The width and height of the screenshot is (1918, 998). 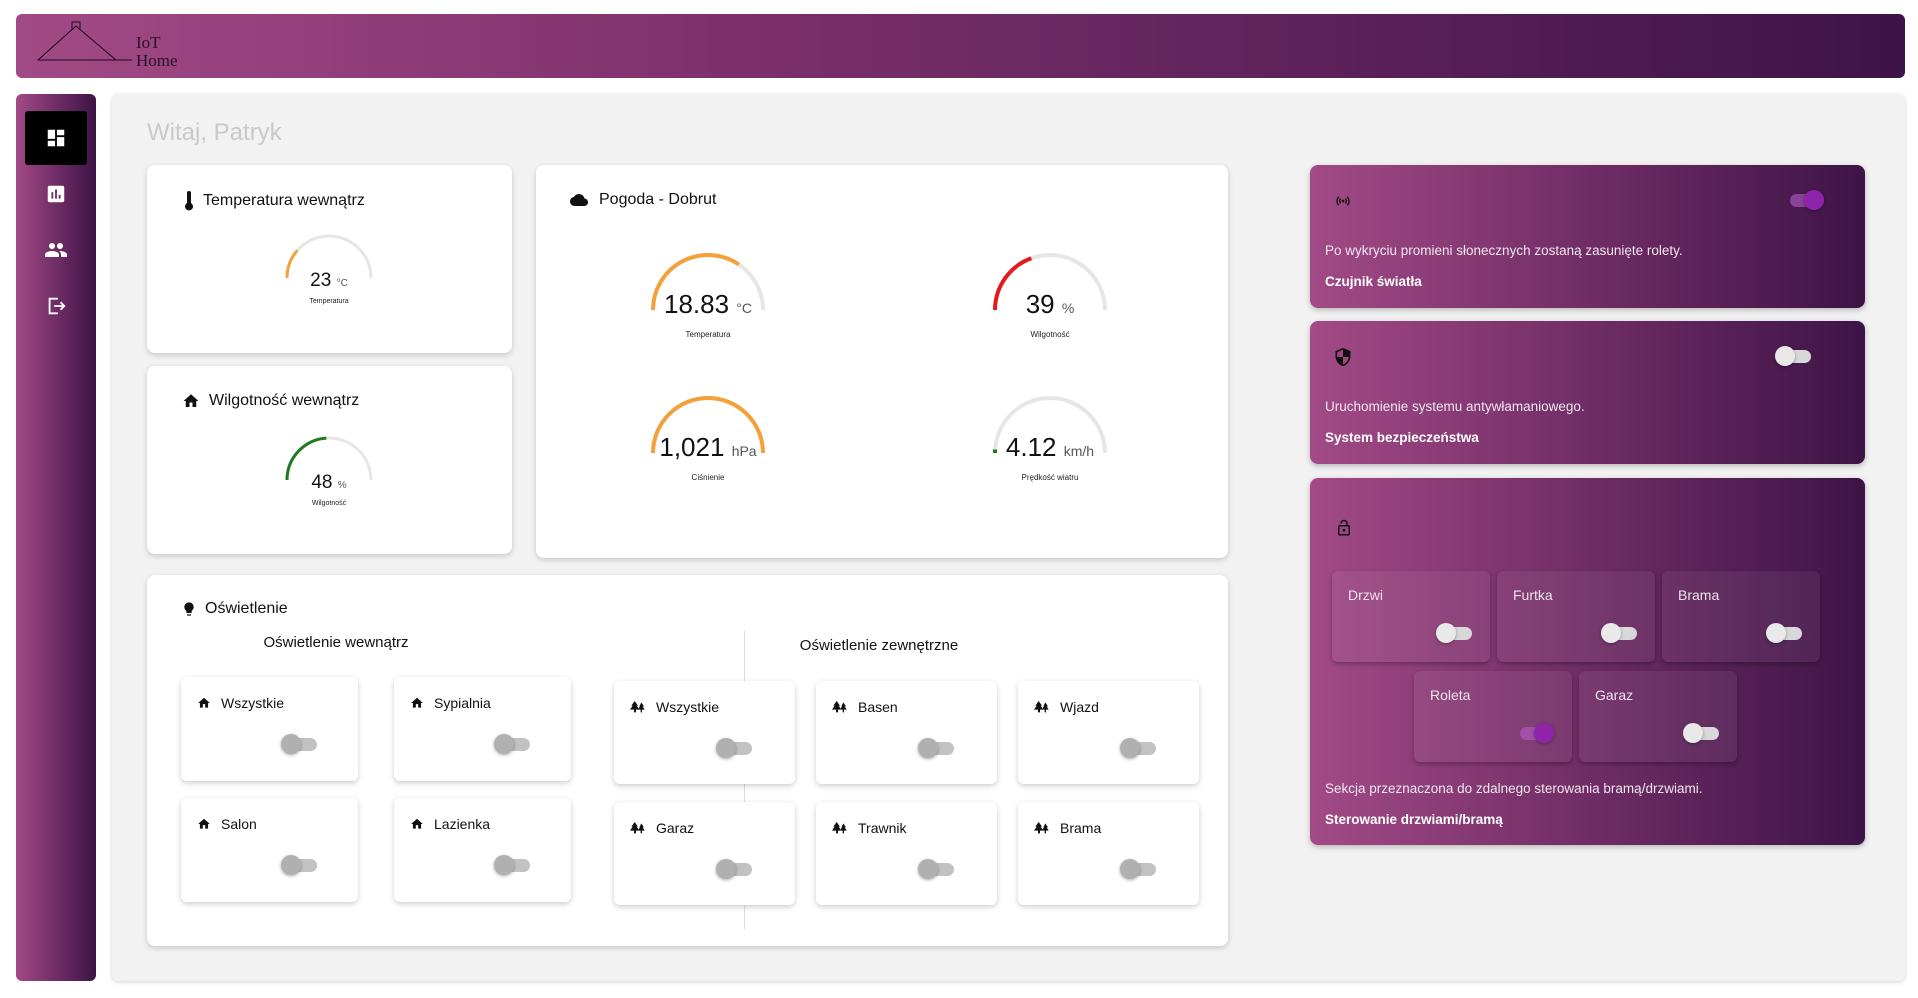 What do you see at coordinates (482, 850) in the screenshot?
I see `light-tile-inside: Lazienka` at bounding box center [482, 850].